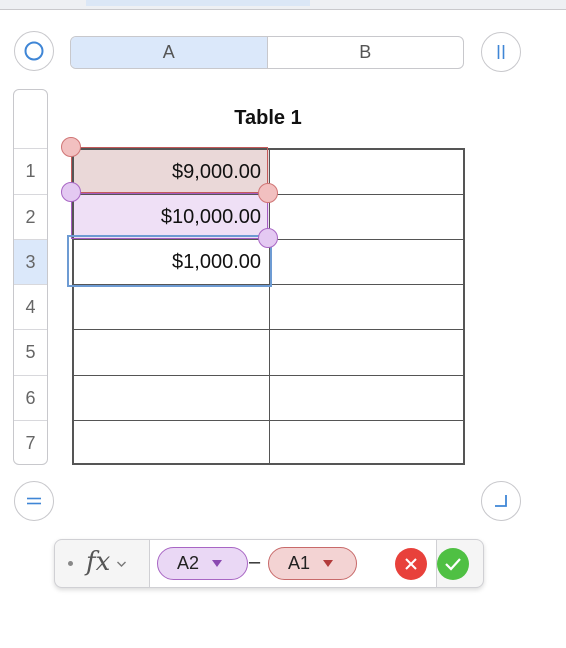 Image resolution: width=566 pixels, height=648 pixels. I want to click on formula-input-field: A2 – A1, so click(293, 563).